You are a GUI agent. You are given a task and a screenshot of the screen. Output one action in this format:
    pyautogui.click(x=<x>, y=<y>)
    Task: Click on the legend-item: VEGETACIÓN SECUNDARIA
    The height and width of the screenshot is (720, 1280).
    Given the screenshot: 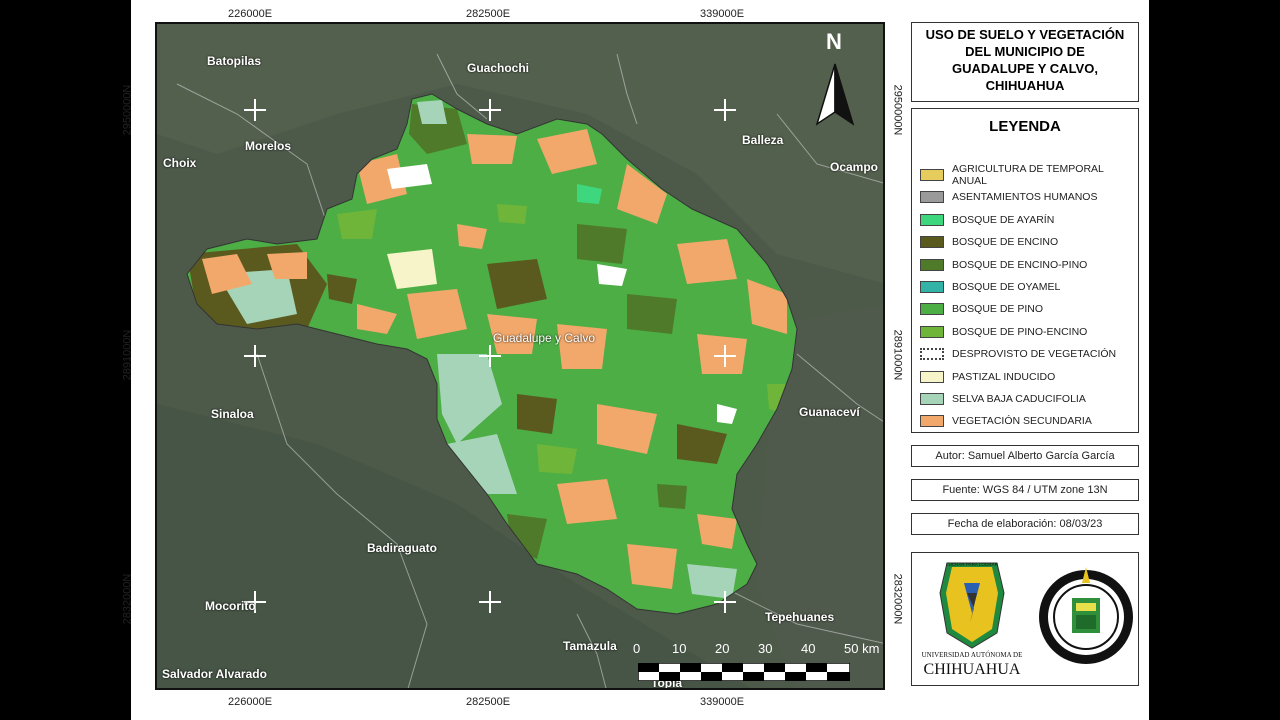 What is the action you would take?
    pyautogui.click(x=1006, y=421)
    